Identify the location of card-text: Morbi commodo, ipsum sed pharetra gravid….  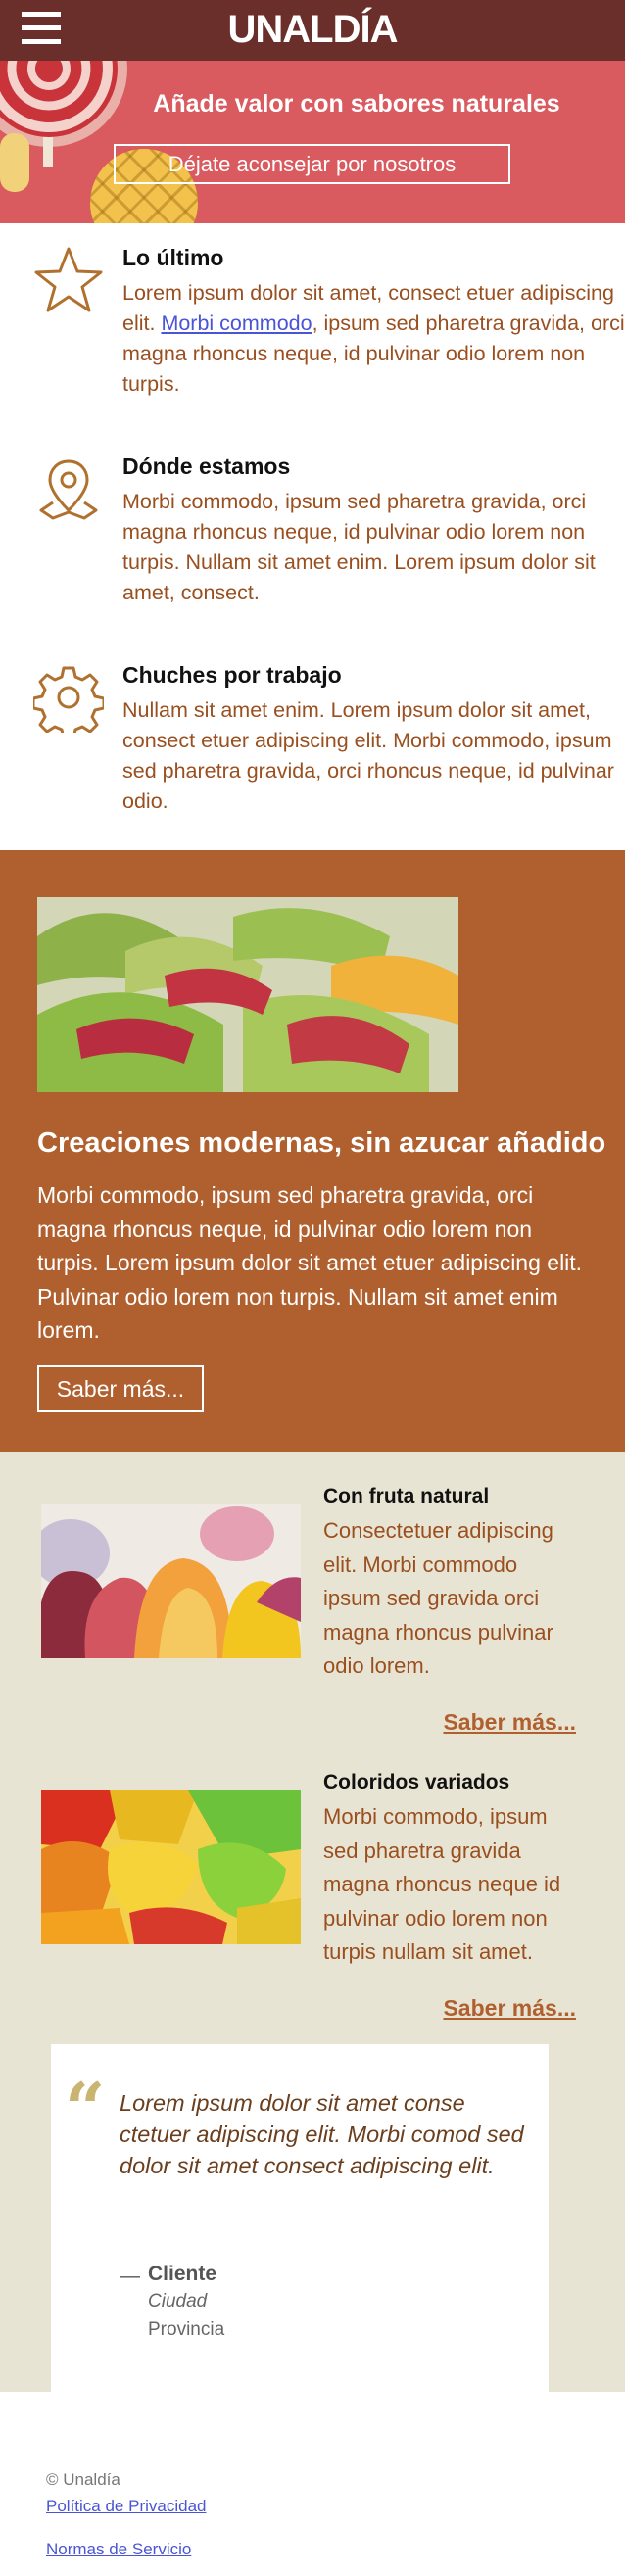
(442, 1884).